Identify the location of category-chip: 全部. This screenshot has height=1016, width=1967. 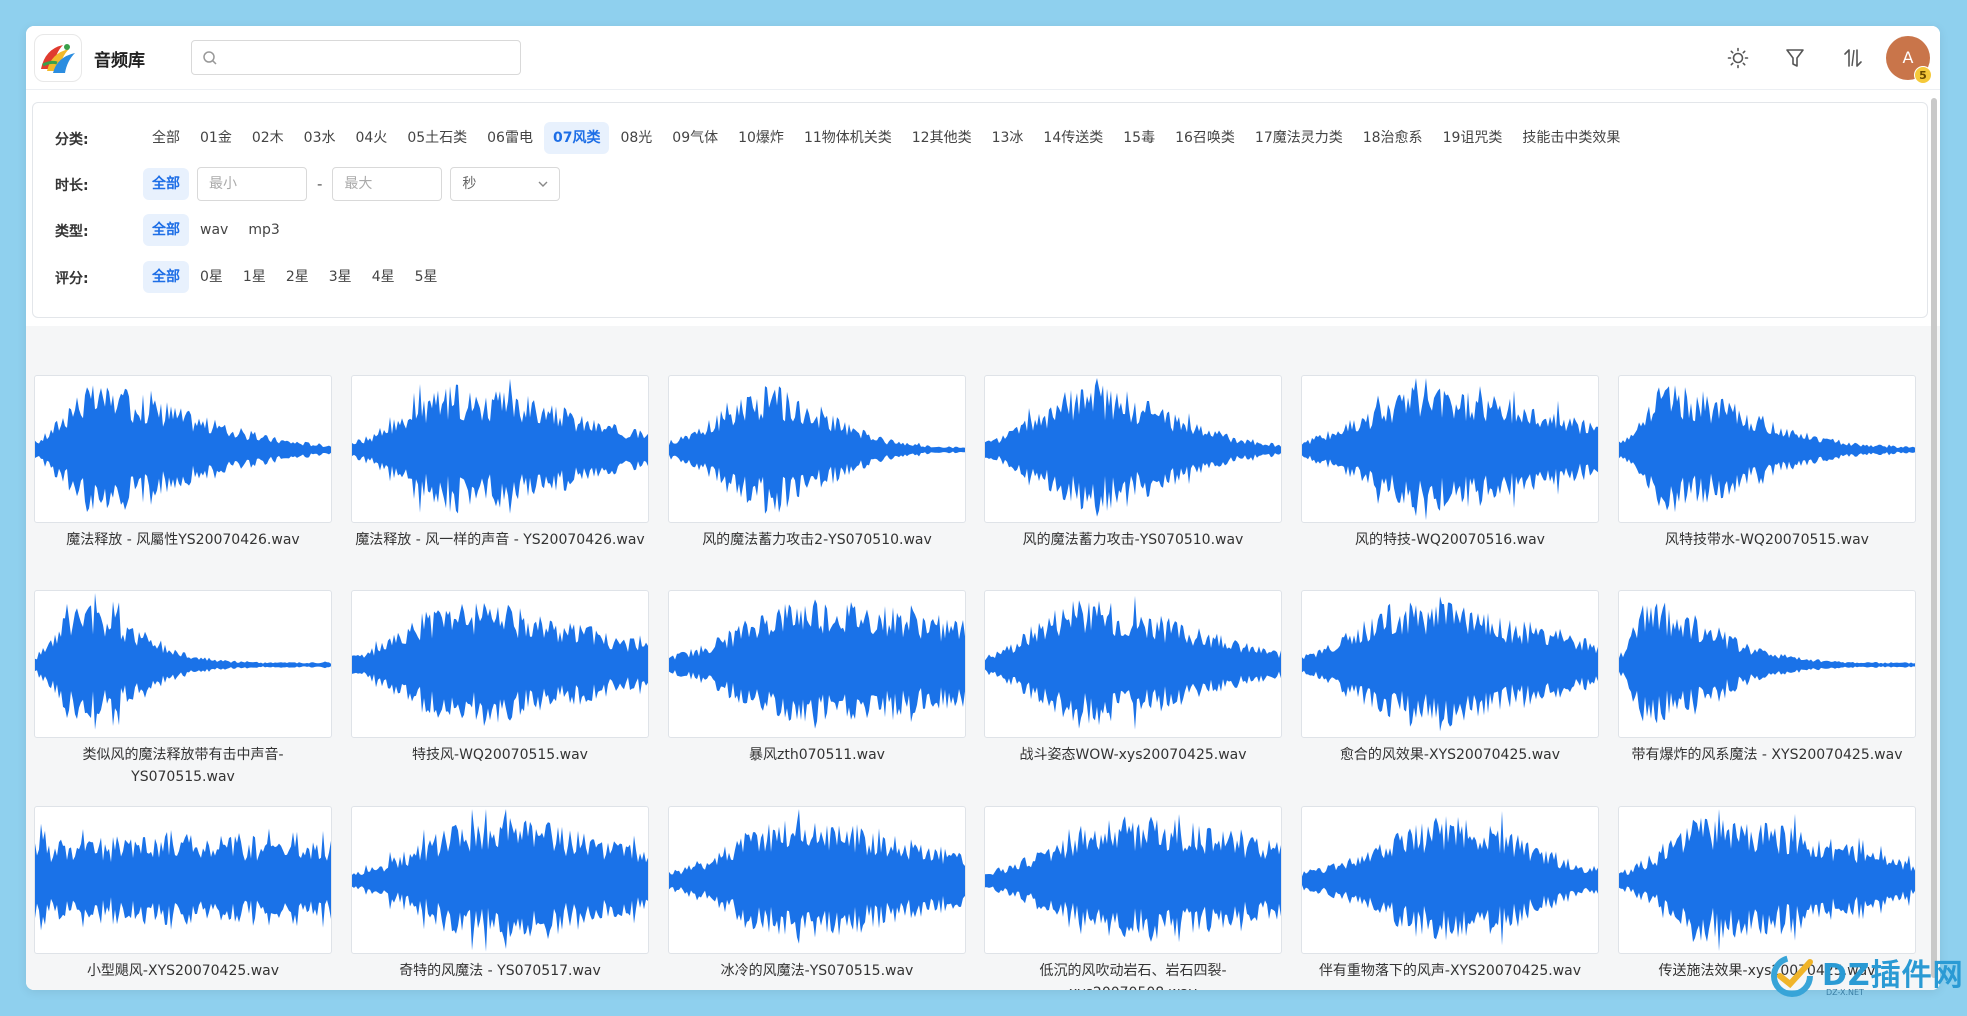
(166, 138).